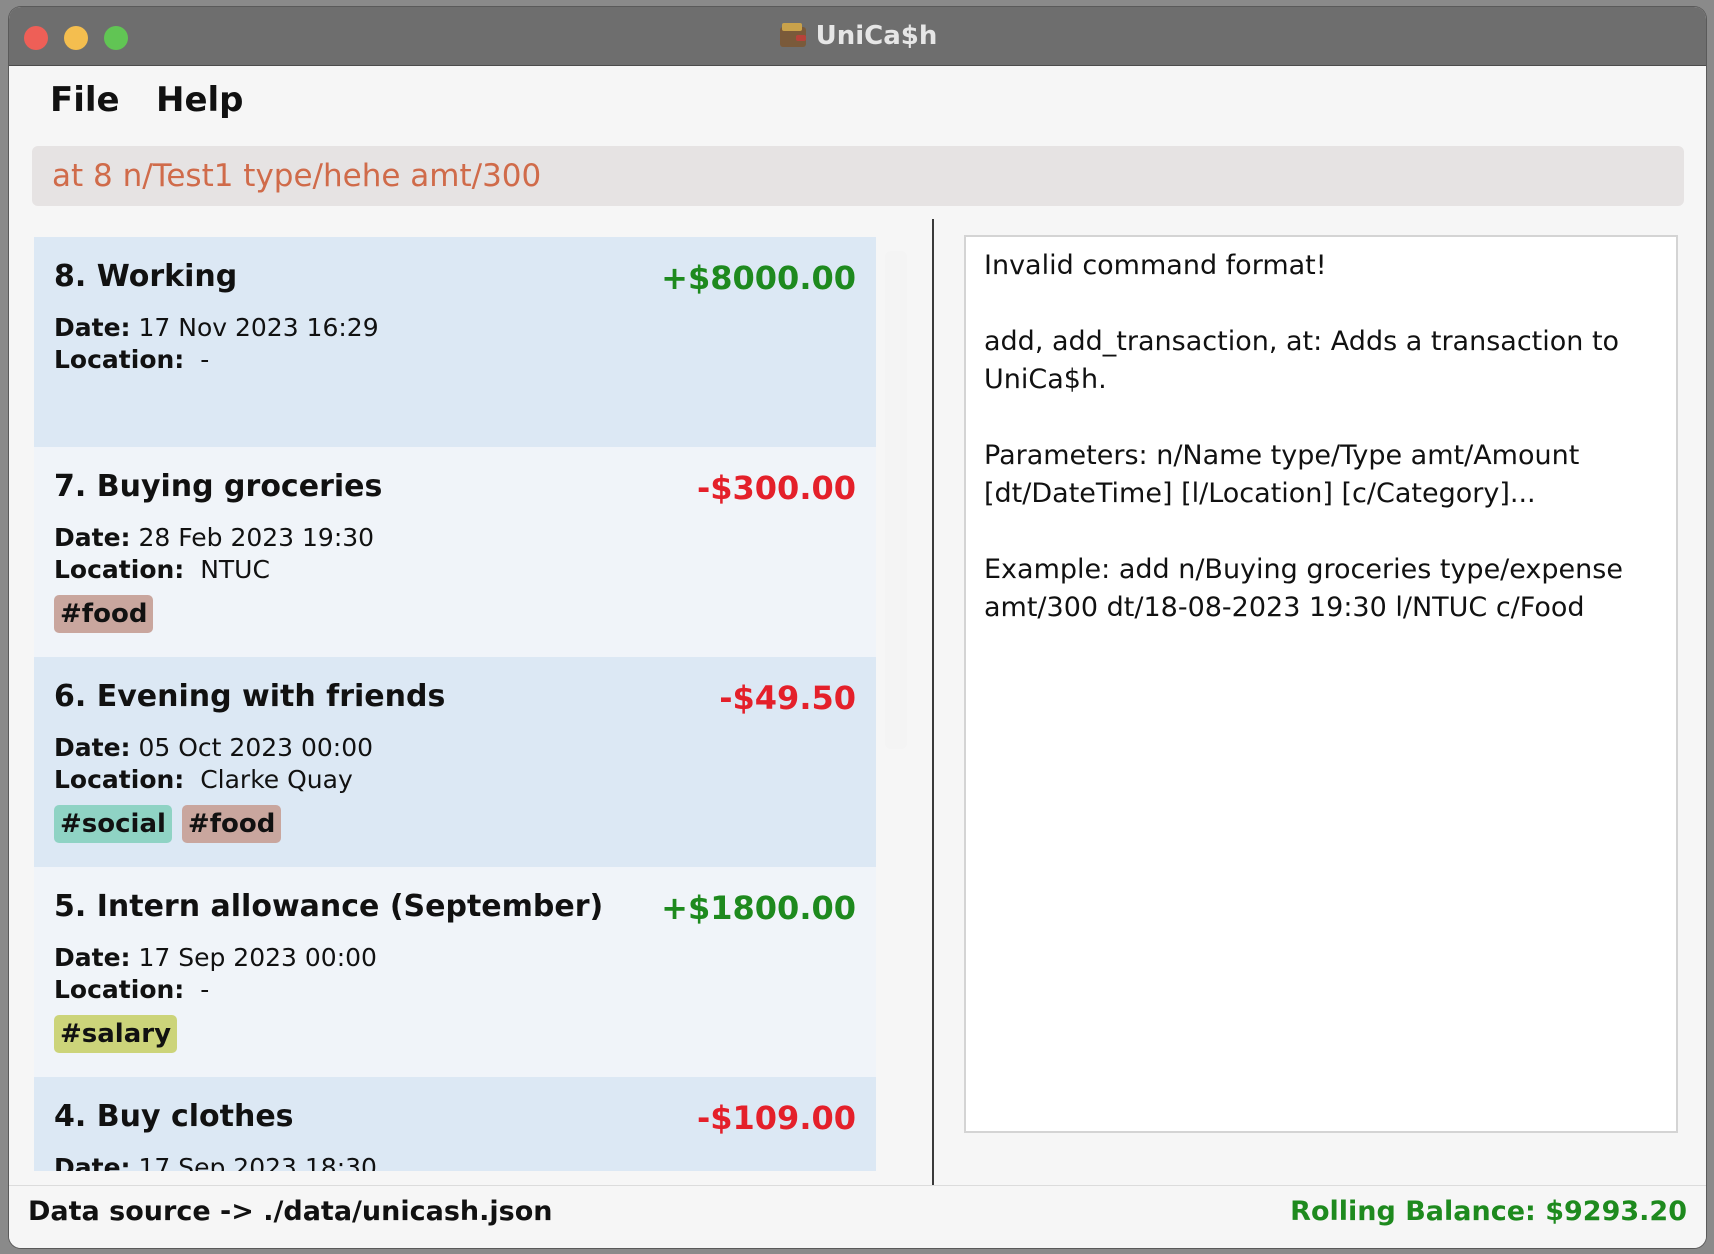 The image size is (1714, 1254). I want to click on tag-list: #food, so click(104, 614).